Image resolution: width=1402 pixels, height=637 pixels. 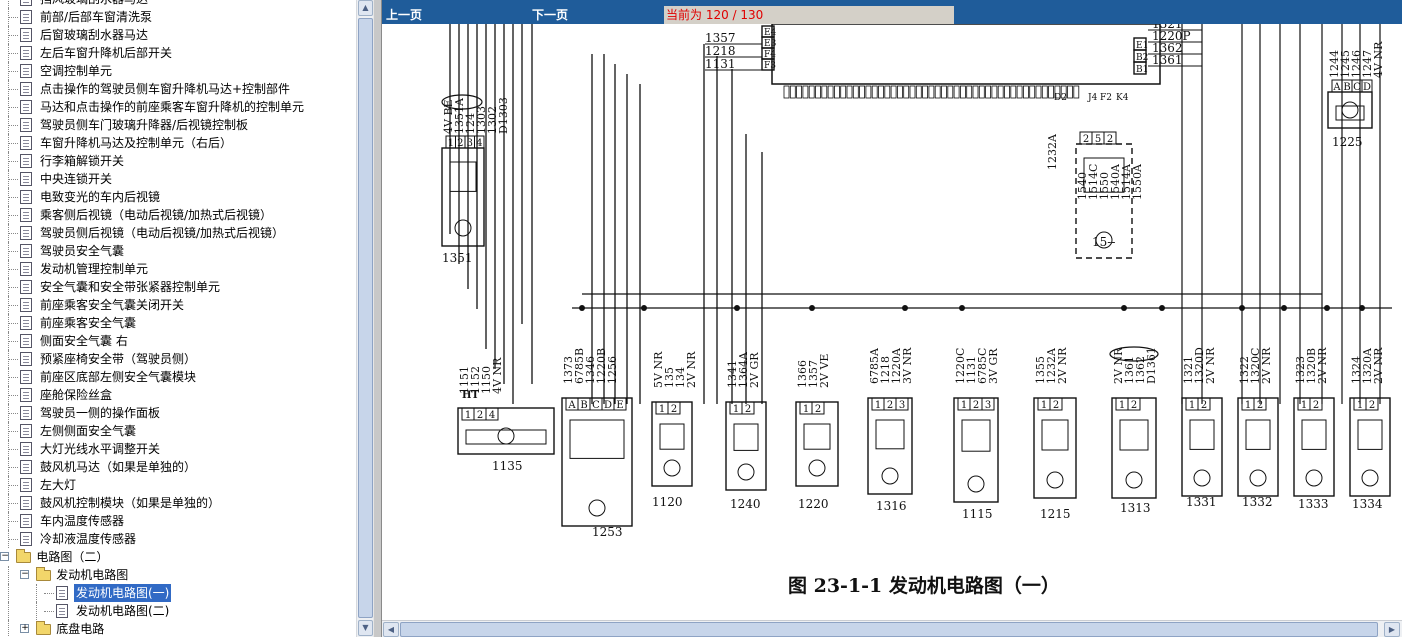 I want to click on tree-item-doc: 空调控制单元, so click(x=178, y=71).